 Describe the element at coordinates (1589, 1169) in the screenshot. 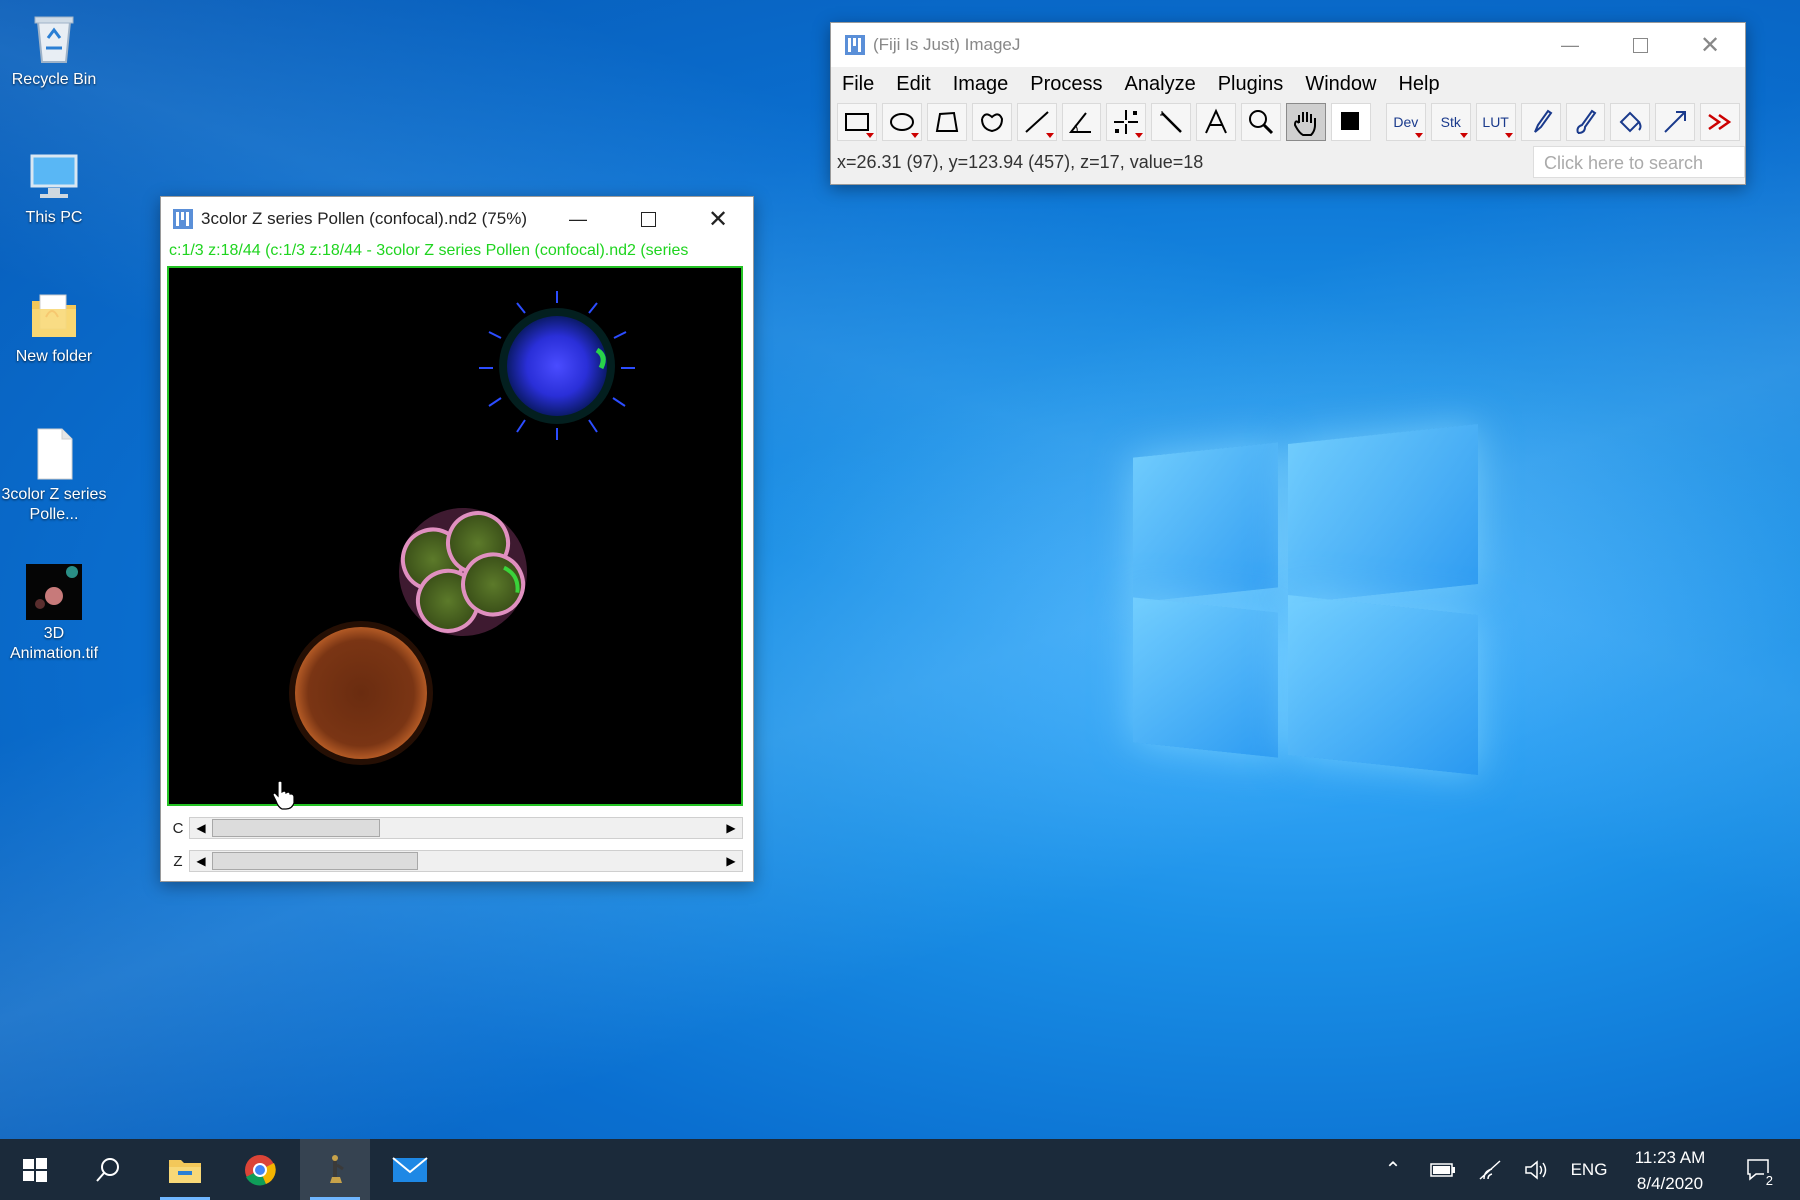

I see `language-indicator: ENG` at that location.